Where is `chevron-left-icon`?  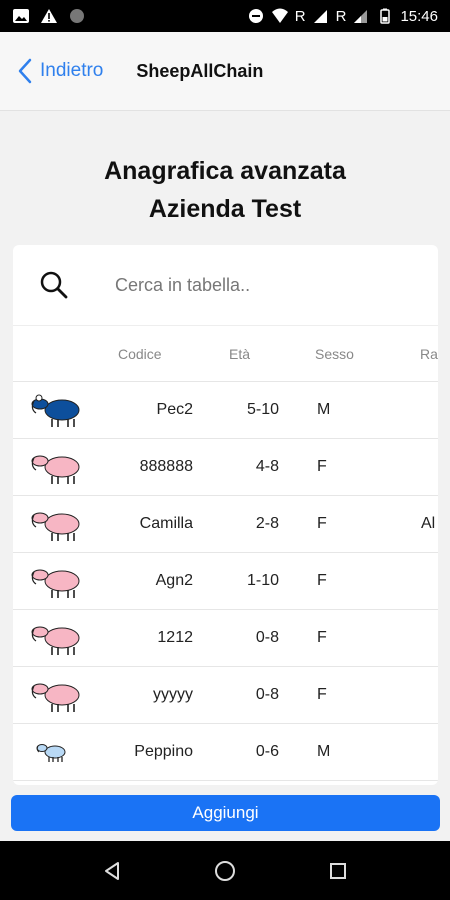 chevron-left-icon is located at coordinates (25, 71).